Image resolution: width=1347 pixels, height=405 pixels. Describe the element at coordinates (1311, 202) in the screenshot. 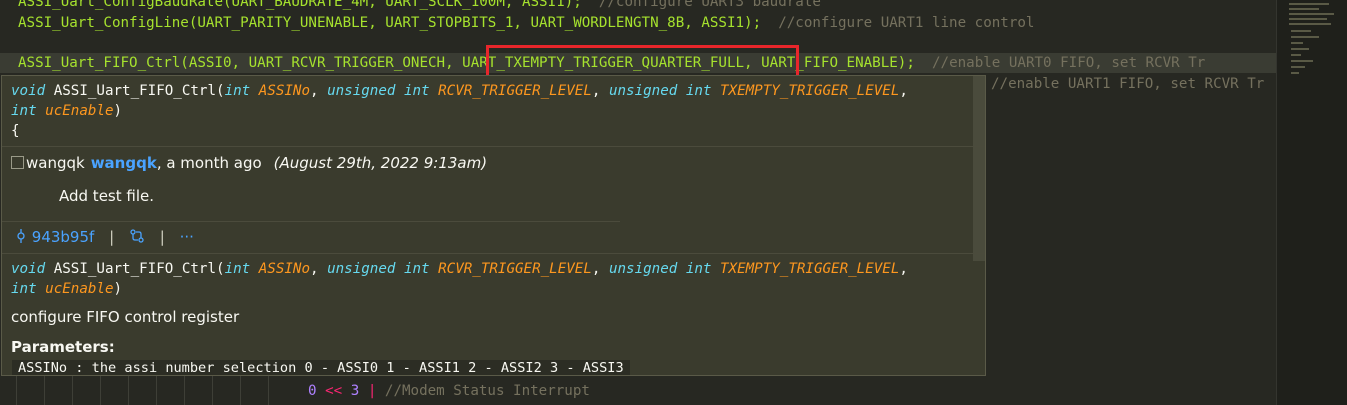

I see `minimap` at that location.